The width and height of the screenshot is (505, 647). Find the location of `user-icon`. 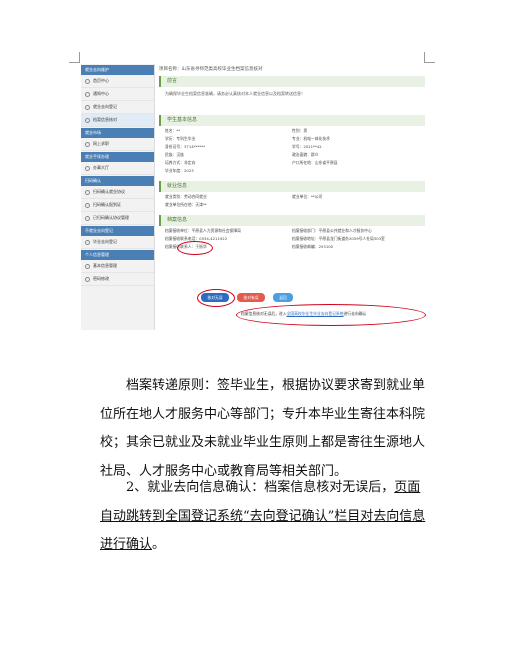

user-icon is located at coordinates (87, 266).